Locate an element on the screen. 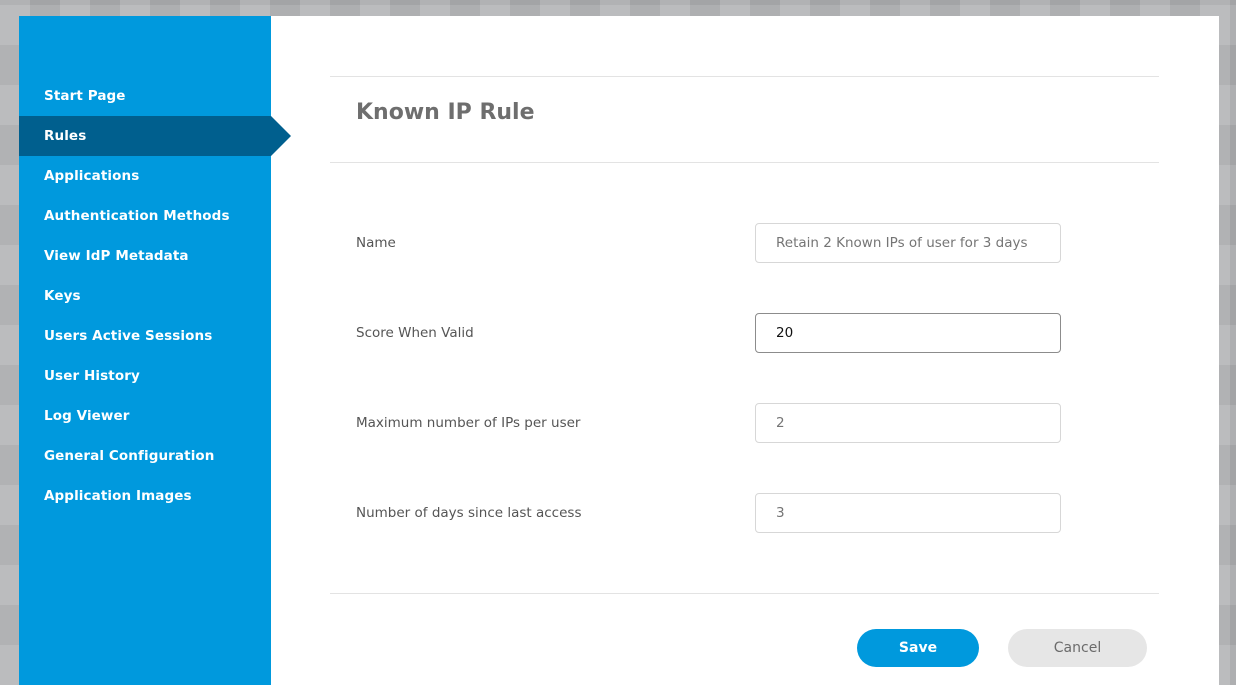 Image resolution: width=1236 pixels, height=685 pixels. max-ips-field is located at coordinates (908, 423).